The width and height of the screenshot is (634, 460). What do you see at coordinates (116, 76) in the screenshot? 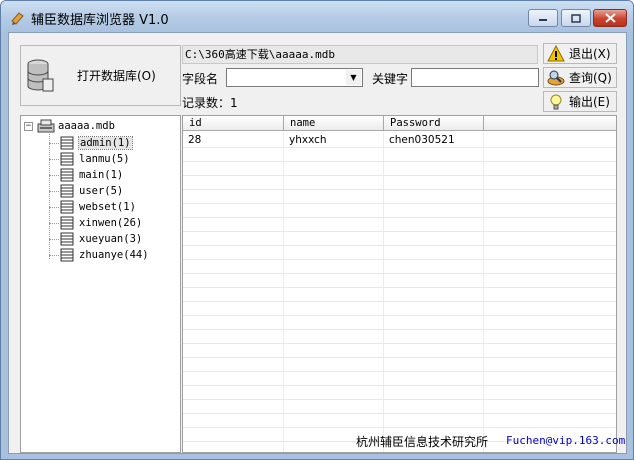
I see `open-database-label: 打开数据库(O)` at bounding box center [116, 76].